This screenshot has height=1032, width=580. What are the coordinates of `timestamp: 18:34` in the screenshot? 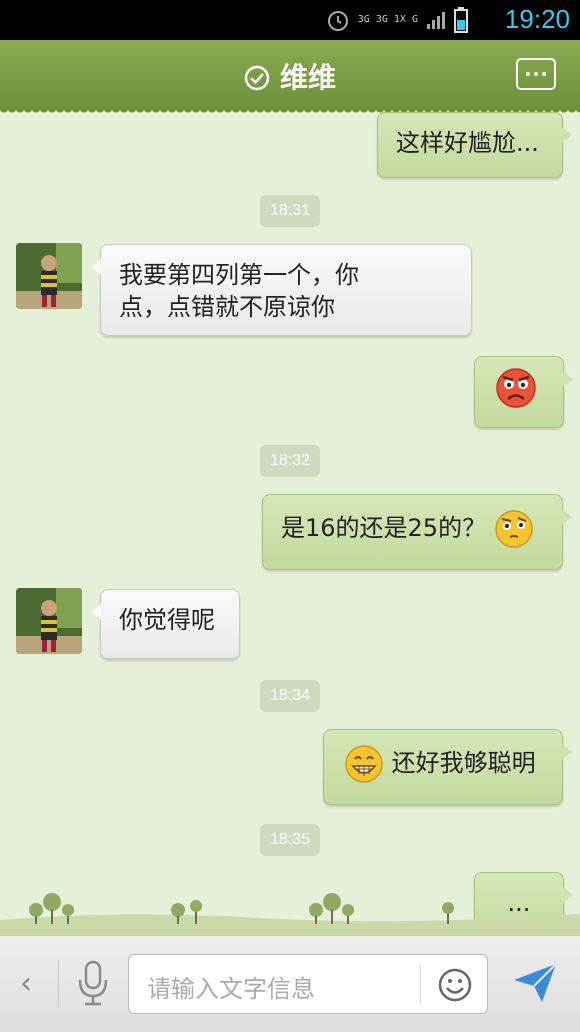 It's located at (290, 696).